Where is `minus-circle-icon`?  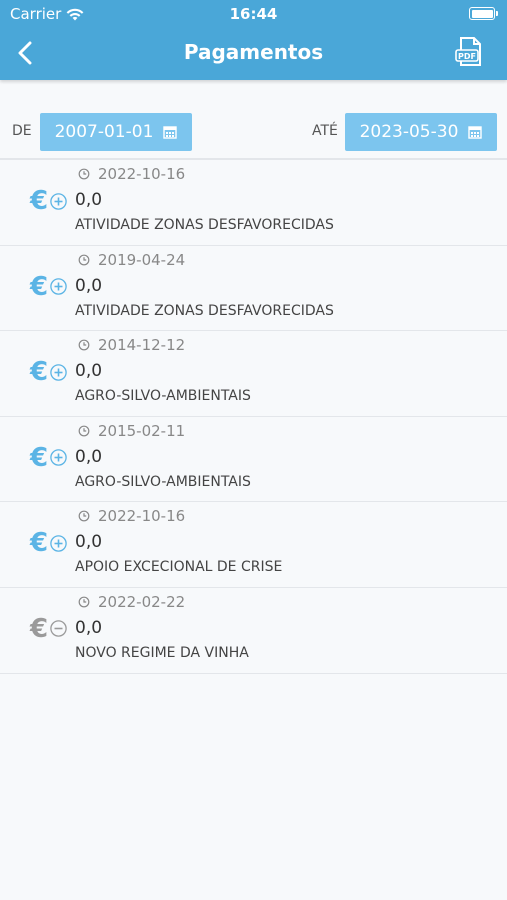 minus-circle-icon is located at coordinates (58, 629).